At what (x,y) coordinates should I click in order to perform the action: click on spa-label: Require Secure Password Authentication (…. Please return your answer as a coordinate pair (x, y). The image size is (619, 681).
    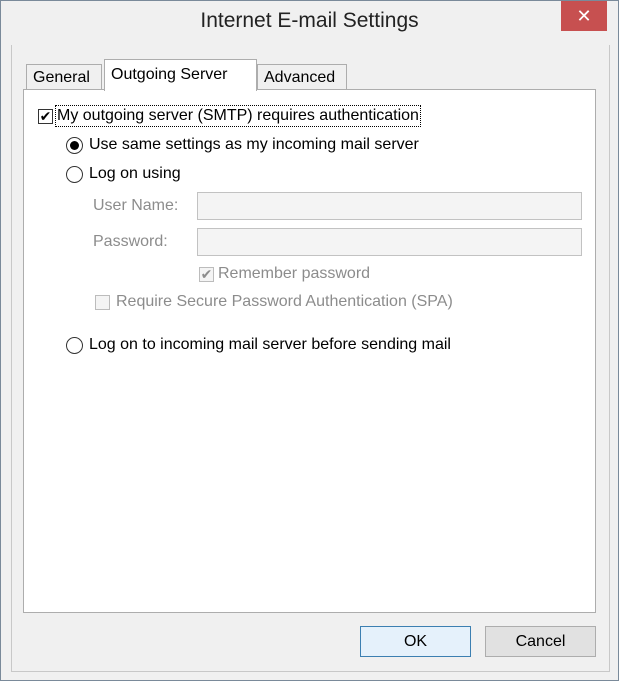
    Looking at the image, I should click on (284, 301).